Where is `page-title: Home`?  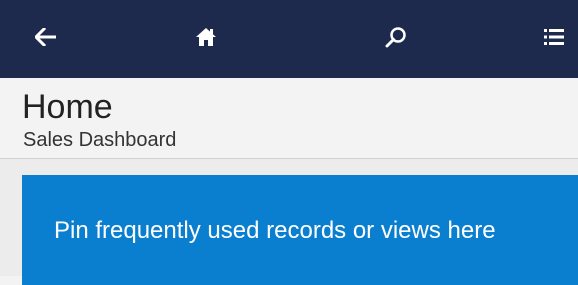
page-title: Home is located at coordinates (67, 107).